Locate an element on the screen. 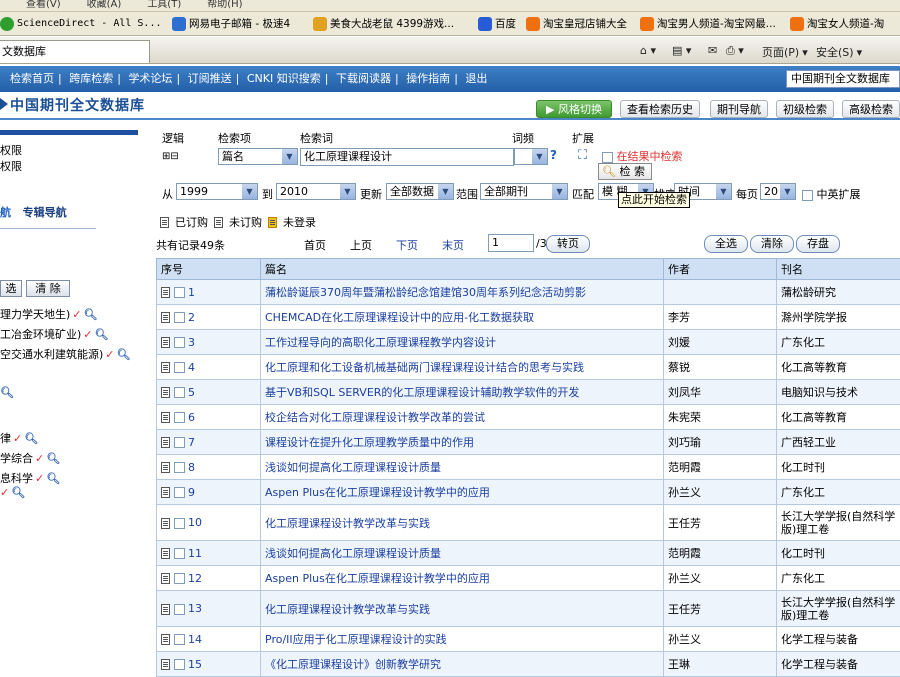 The width and height of the screenshot is (900, 677). range-select: 全部期刊▼ is located at coordinates (524, 191).